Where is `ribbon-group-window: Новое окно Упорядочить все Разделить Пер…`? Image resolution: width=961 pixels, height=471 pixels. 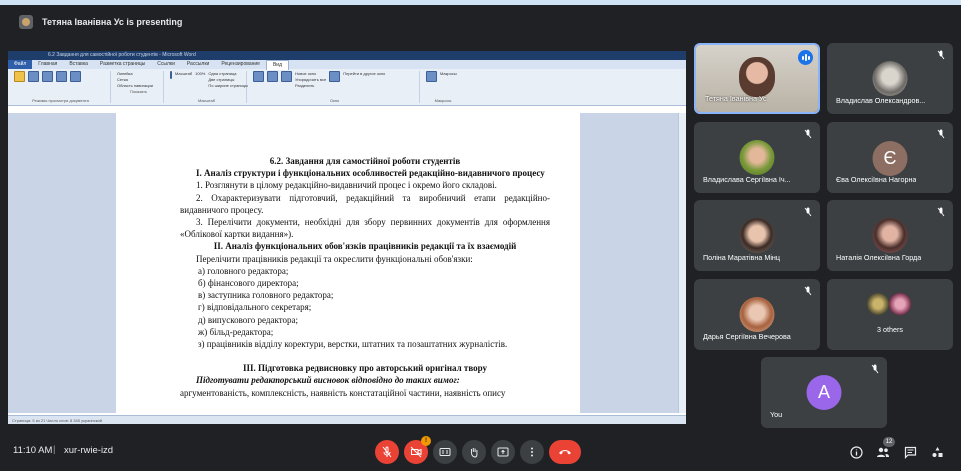 ribbon-group-window: Новое окно Упорядочить все Разделить Пер… is located at coordinates (335, 87).